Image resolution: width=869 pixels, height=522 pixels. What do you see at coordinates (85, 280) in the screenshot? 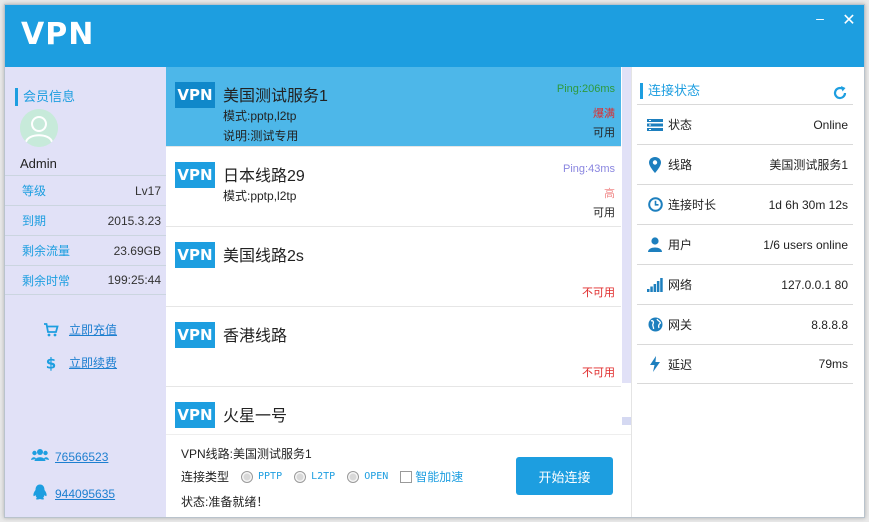
I see `info-row-time: 剩余时常 199:25:44` at bounding box center [85, 280].